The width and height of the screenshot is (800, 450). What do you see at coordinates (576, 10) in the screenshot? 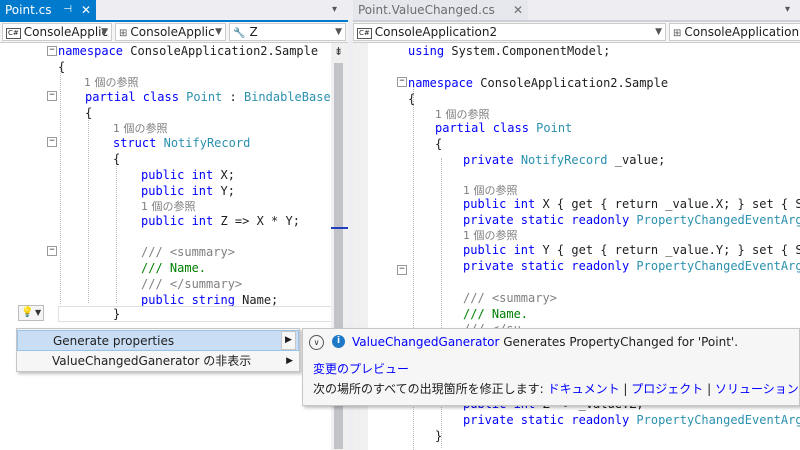
I see `right-tab-strip: Point.ValueChanged.cs ✕ ▾` at bounding box center [576, 10].